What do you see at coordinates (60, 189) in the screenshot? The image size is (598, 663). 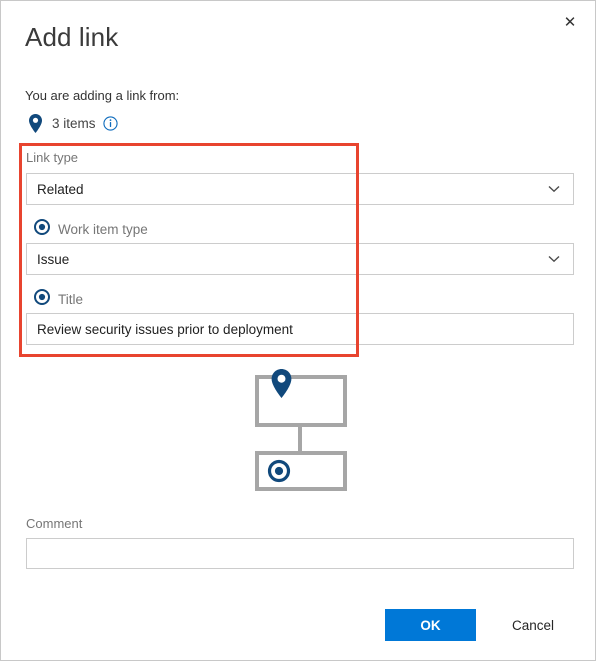 I see `link-type-value: Related` at bounding box center [60, 189].